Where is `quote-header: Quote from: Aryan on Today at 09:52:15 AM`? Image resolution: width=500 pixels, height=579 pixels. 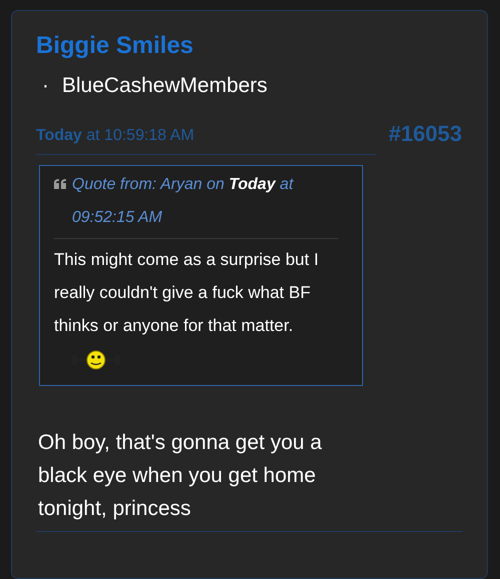 quote-header: Quote from: Aryan on Today at 09:52:15 AM is located at coordinates (205, 201).